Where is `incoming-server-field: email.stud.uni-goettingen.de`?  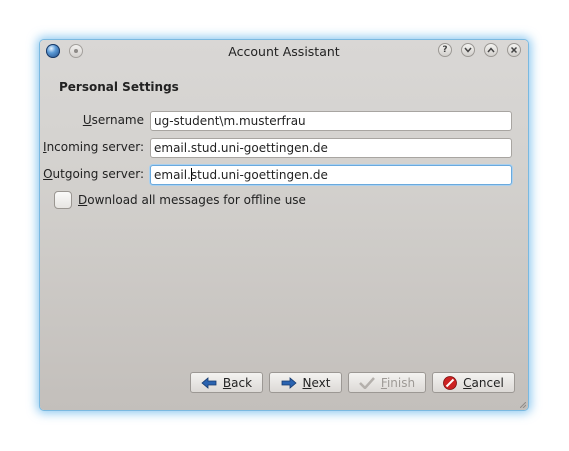 incoming-server-field: email.stud.uni-goettingen.de is located at coordinates (331, 148).